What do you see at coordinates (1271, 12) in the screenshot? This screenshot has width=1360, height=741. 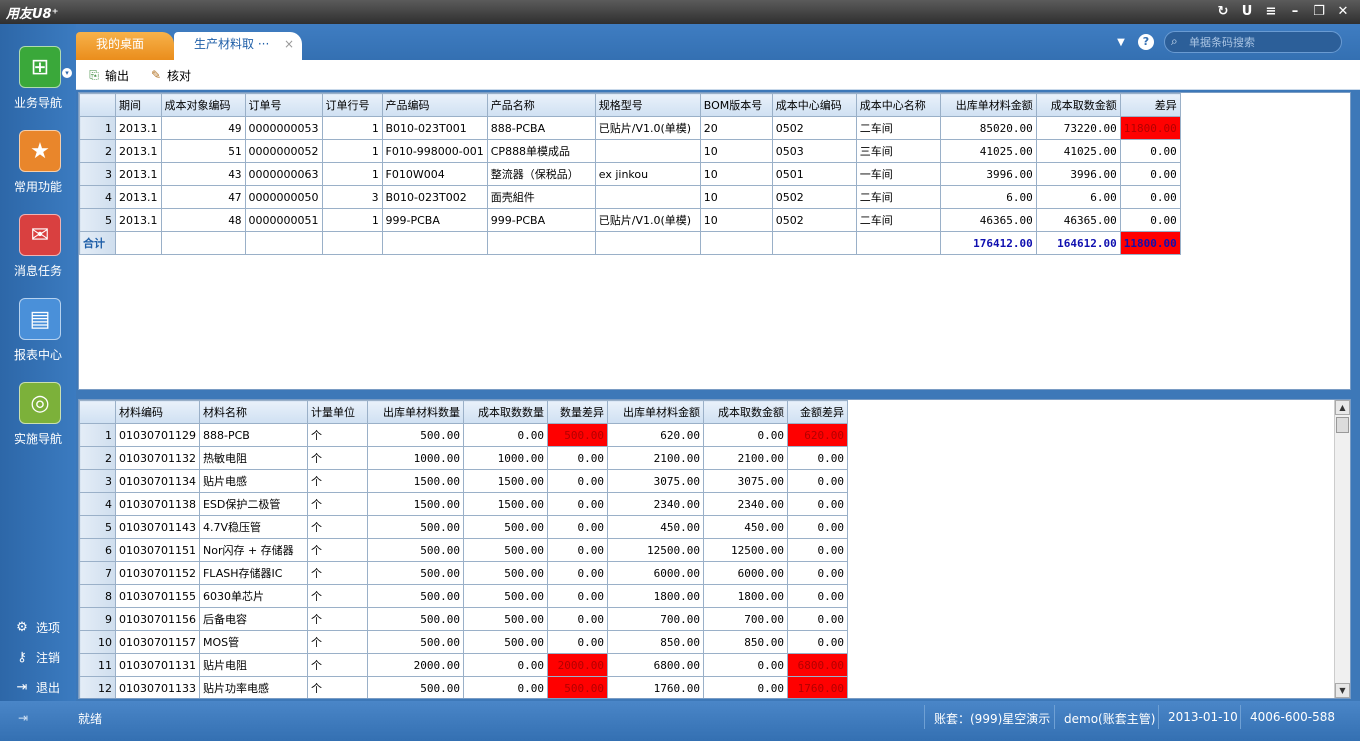 I see `menu-icon: ≡` at bounding box center [1271, 12].